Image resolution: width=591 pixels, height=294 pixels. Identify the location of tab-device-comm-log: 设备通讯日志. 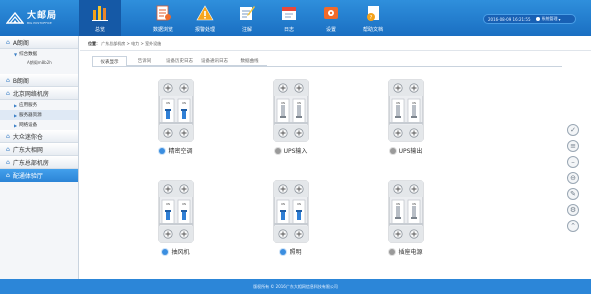
(214, 61).